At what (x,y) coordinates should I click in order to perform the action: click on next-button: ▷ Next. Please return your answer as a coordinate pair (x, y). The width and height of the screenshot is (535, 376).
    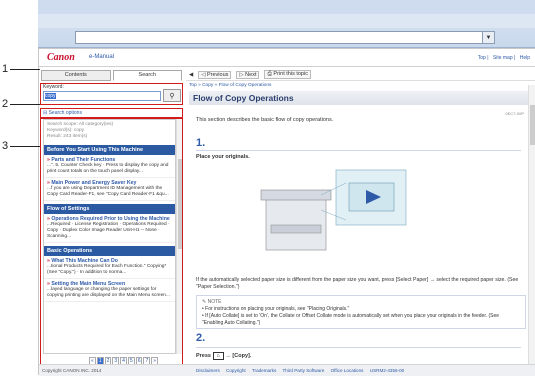
    Looking at the image, I should click on (248, 74).